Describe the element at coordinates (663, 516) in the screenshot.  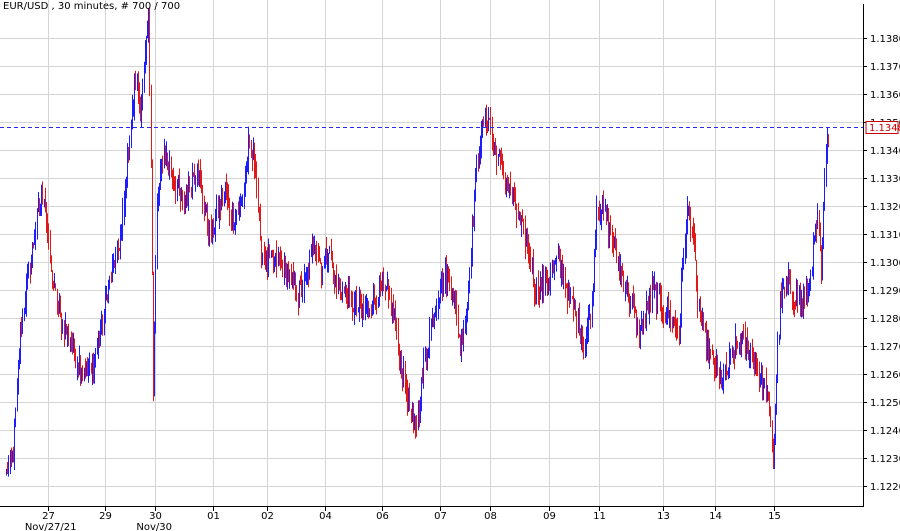
I see `x-tick-label: 13` at that location.